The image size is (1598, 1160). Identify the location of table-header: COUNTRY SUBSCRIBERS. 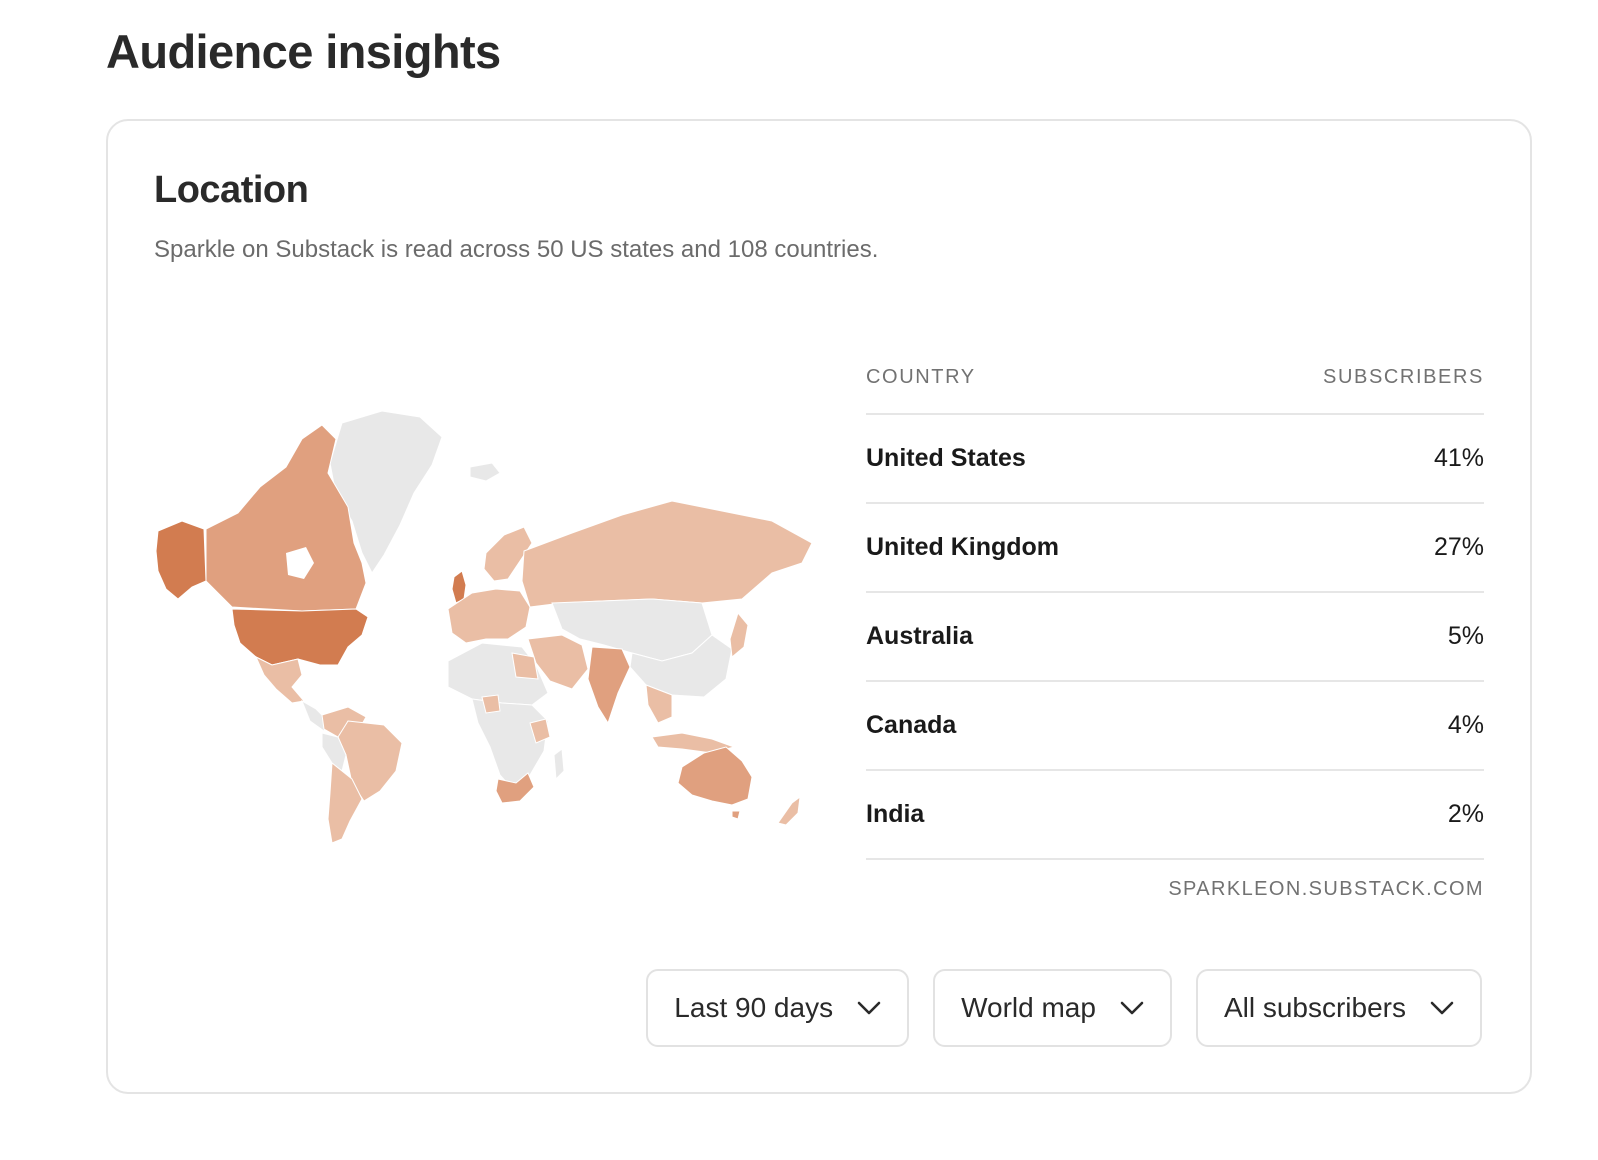
(1175, 378).